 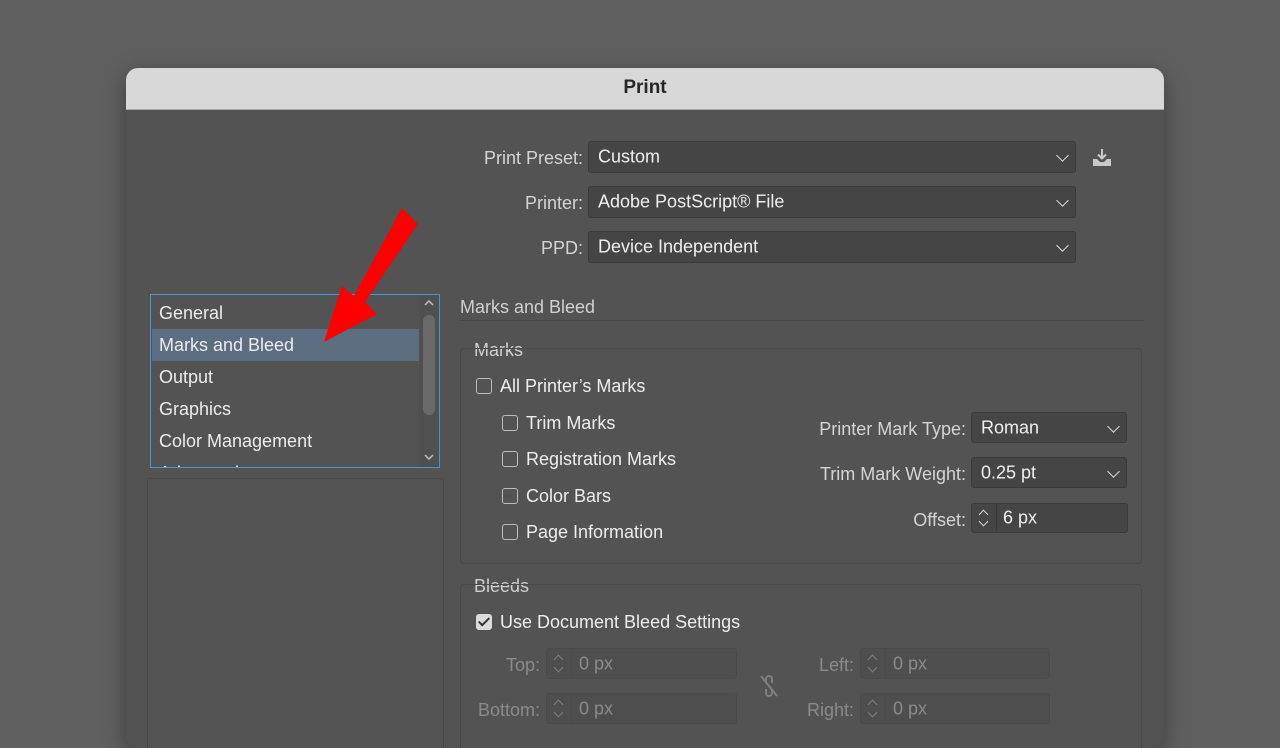 What do you see at coordinates (910, 708) in the screenshot?
I see `bleed-right-value: 0 px` at bounding box center [910, 708].